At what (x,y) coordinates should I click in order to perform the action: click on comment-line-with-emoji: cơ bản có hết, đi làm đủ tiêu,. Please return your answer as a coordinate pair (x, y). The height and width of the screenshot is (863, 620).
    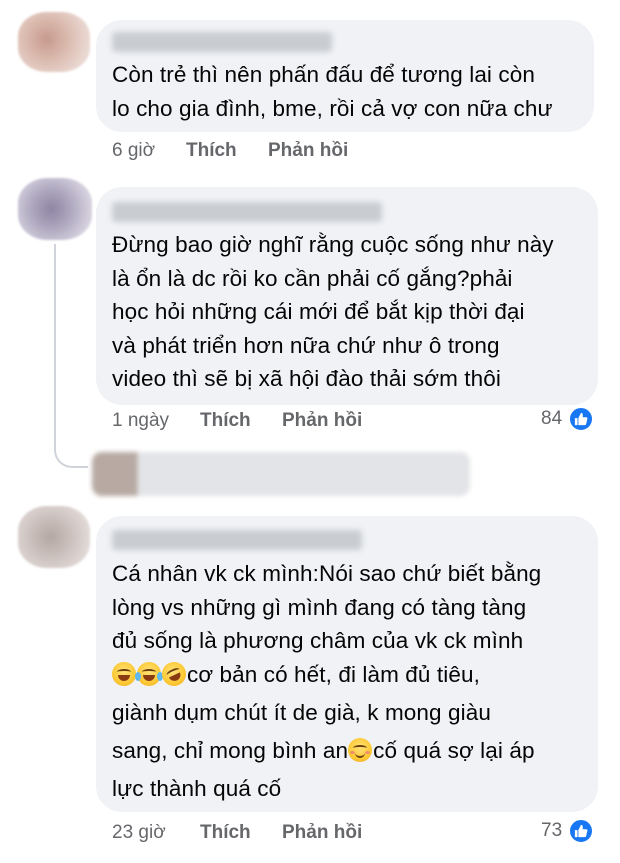
    Looking at the image, I should click on (326, 676).